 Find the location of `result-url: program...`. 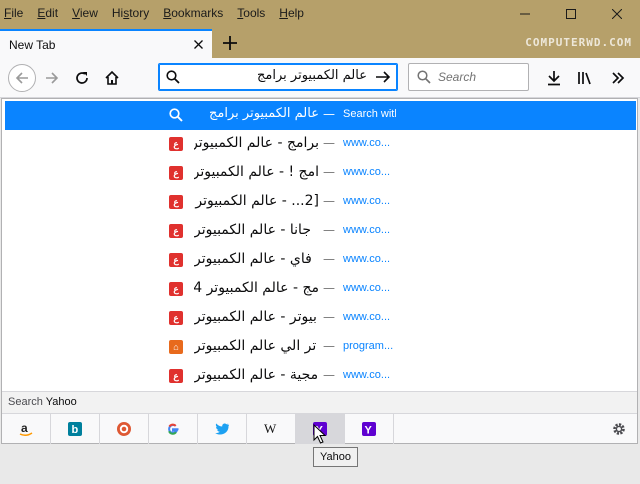

result-url: program... is located at coordinates (368, 346).